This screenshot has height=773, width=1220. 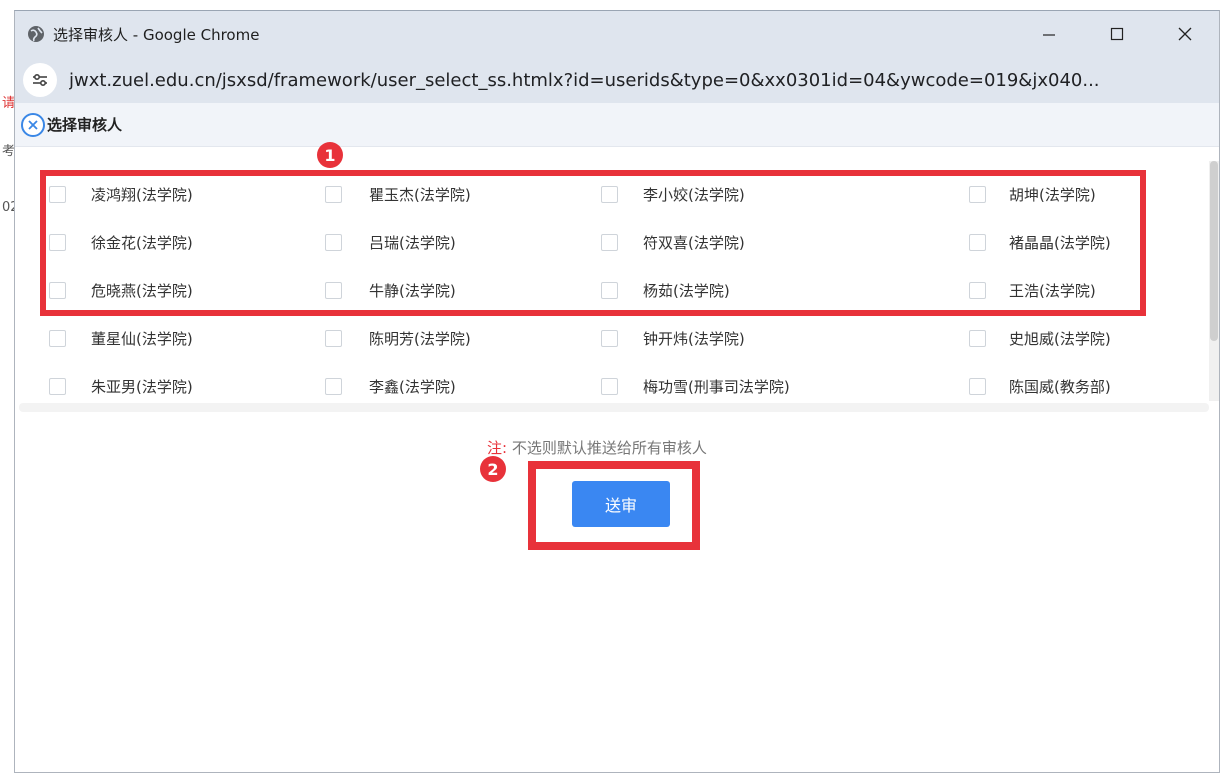 I want to click on dialog-title: 选择审核人, so click(x=85, y=125).